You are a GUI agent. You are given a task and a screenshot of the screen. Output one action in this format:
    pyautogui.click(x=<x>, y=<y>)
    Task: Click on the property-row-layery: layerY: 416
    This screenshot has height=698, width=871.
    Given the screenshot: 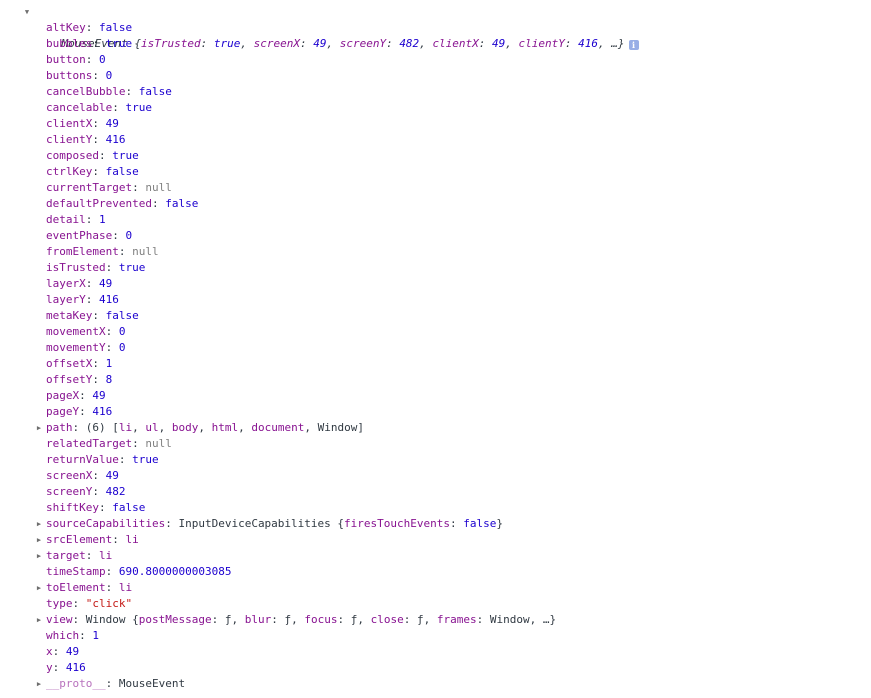 What is the action you would take?
    pyautogui.click(x=82, y=299)
    